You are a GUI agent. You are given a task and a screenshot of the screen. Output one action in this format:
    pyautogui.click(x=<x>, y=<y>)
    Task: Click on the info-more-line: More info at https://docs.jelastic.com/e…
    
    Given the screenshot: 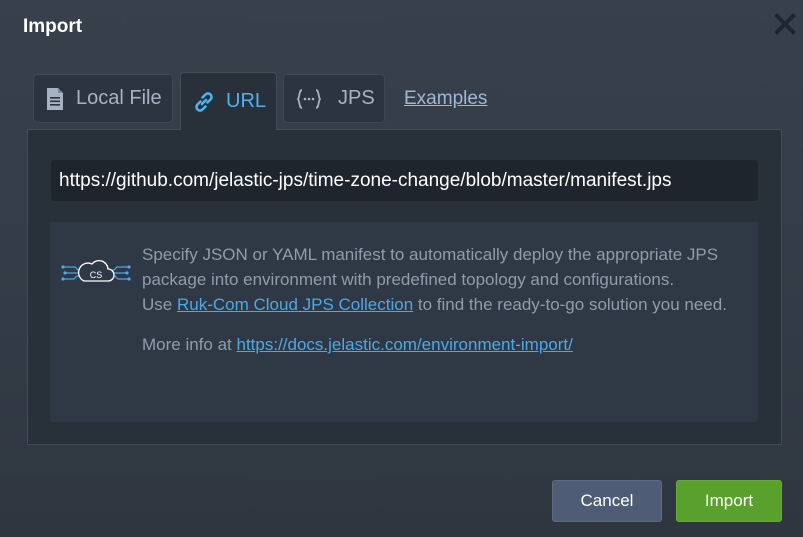 What is the action you would take?
    pyautogui.click(x=442, y=344)
    